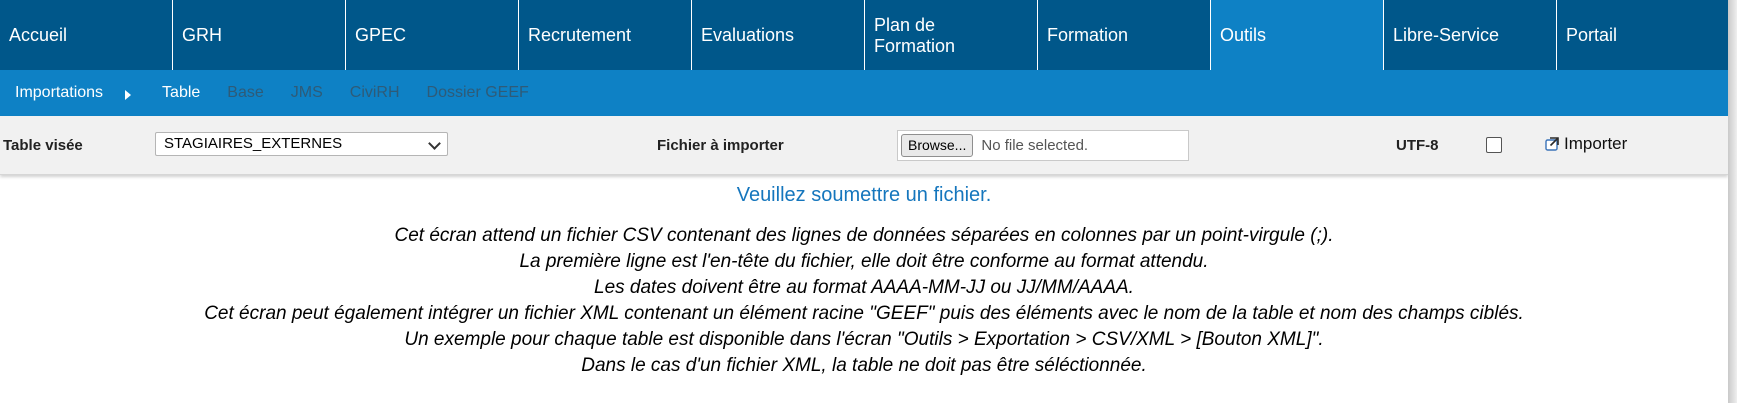 This screenshot has height=403, width=1737. What do you see at coordinates (1642, 35) in the screenshot?
I see `nav-item-portail: Portail` at bounding box center [1642, 35].